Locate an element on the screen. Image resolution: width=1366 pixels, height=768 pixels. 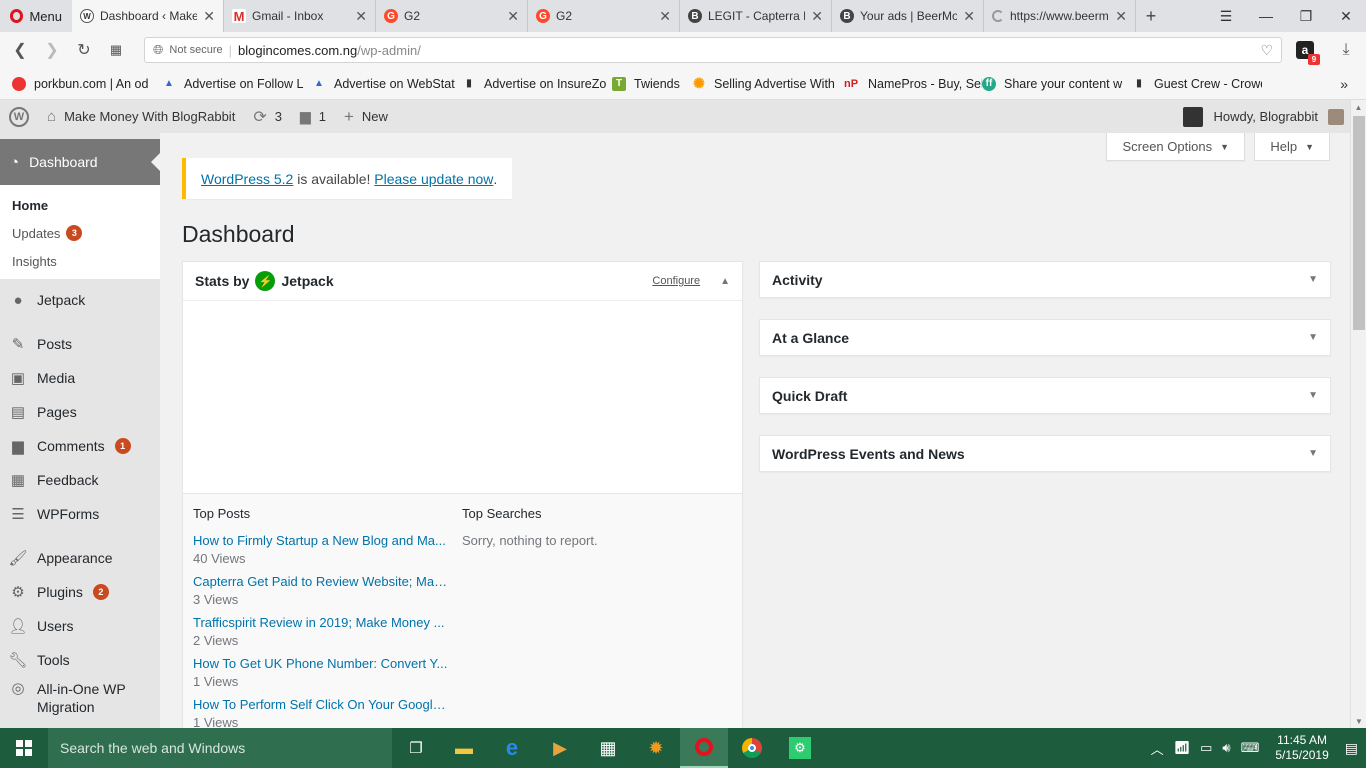
tab-g2-1: G G2 ✕ is located at coordinates (452, 16).